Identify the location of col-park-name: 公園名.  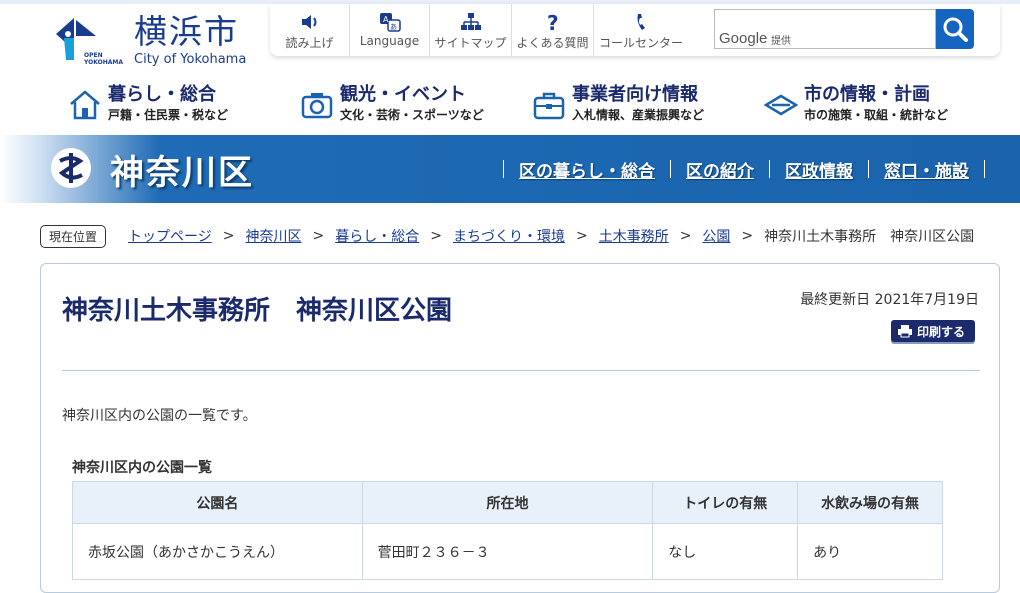
(217, 502).